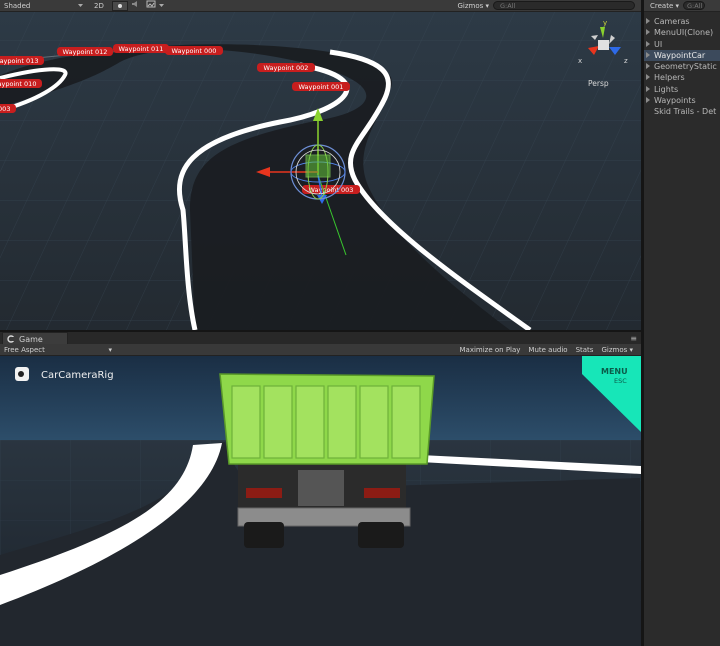 Image resolution: width=720 pixels, height=646 pixels. I want to click on stats-toggle: Stats, so click(585, 350).